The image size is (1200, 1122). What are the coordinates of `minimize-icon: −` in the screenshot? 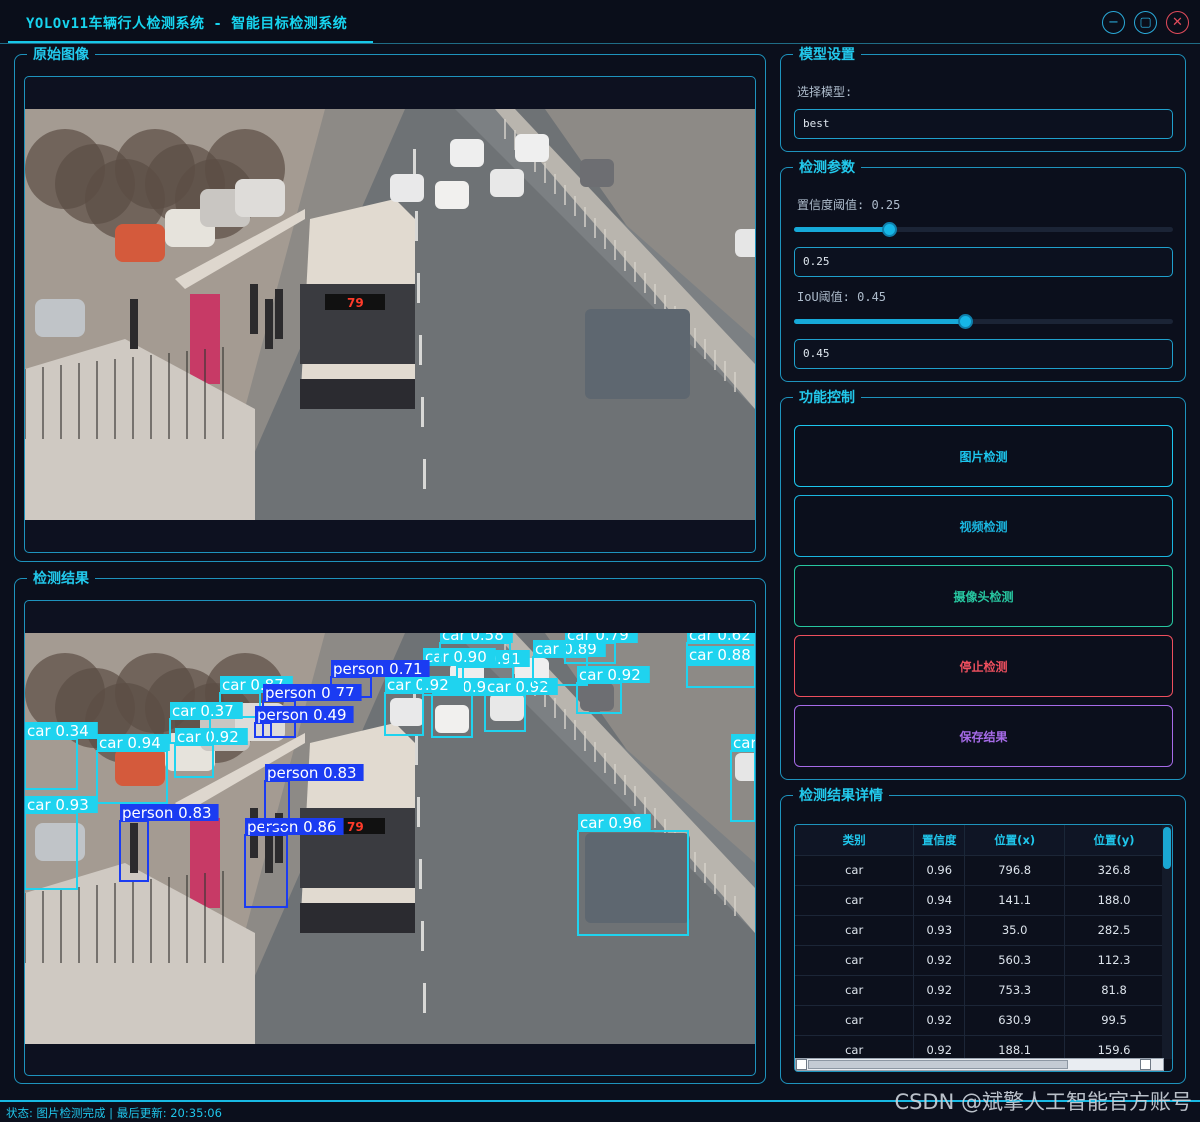 It's located at (1113, 22).